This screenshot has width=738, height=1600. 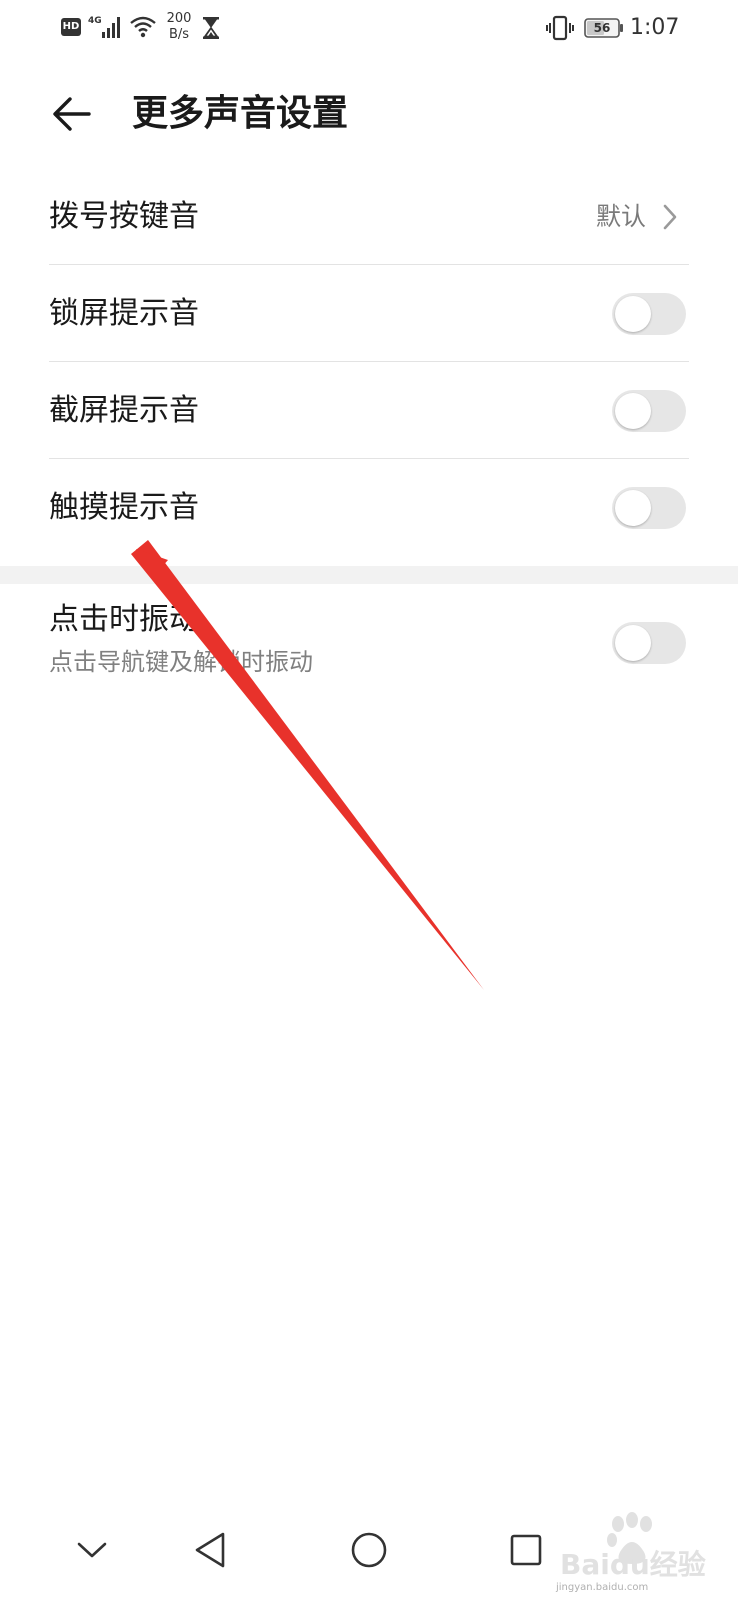 I want to click on wifi-icon, so click(x=143, y=27).